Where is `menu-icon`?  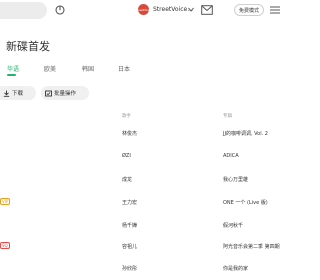
menu-icon is located at coordinates (275, 10).